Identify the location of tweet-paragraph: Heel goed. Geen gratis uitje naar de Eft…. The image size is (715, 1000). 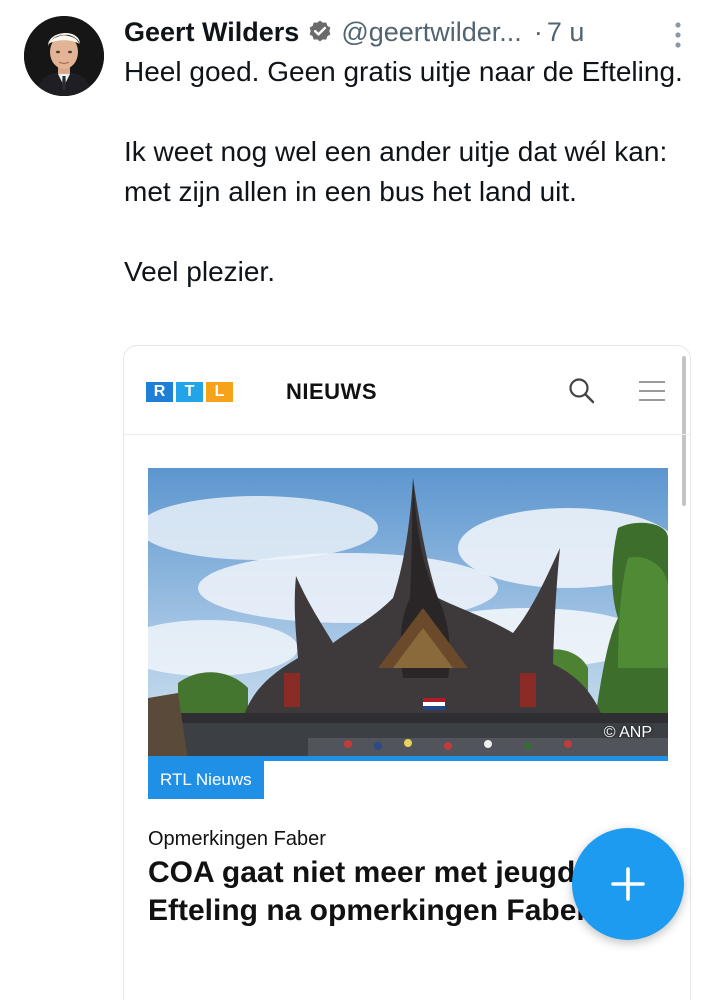
(403, 71).